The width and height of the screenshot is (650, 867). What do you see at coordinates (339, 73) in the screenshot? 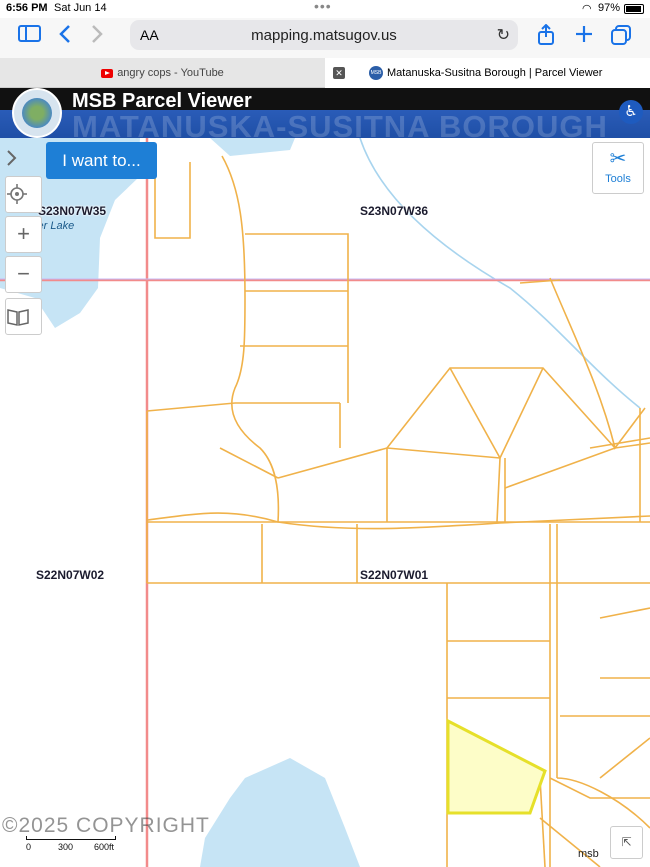
I see `close-tab-icon: ✕` at bounding box center [339, 73].